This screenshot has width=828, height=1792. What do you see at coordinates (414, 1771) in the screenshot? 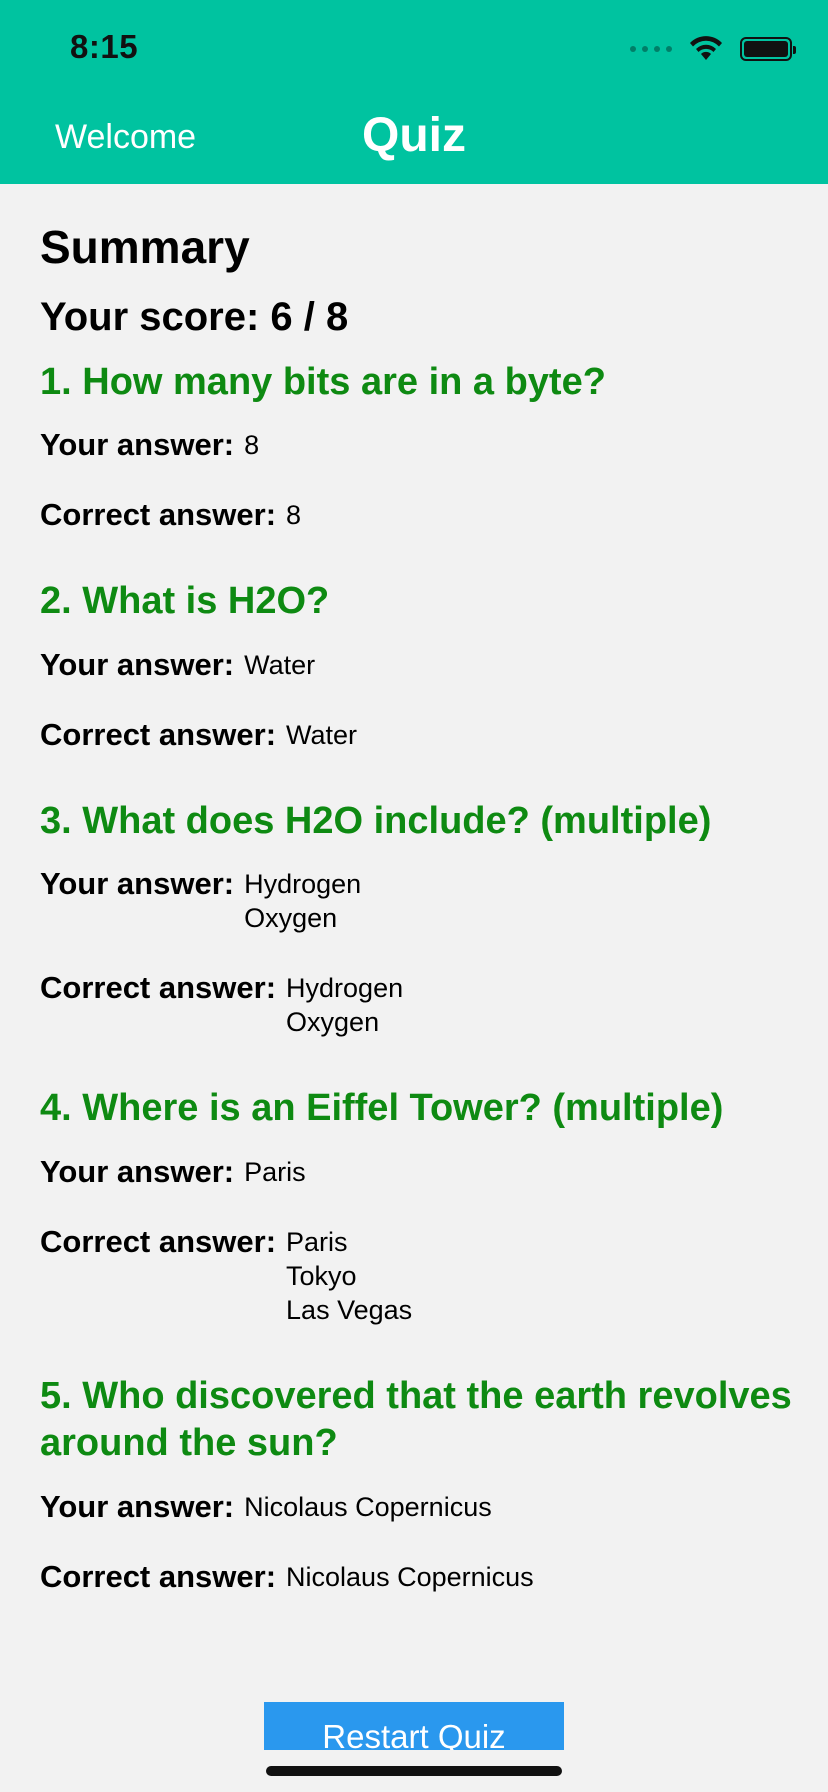
I see `home-indicator` at bounding box center [414, 1771].